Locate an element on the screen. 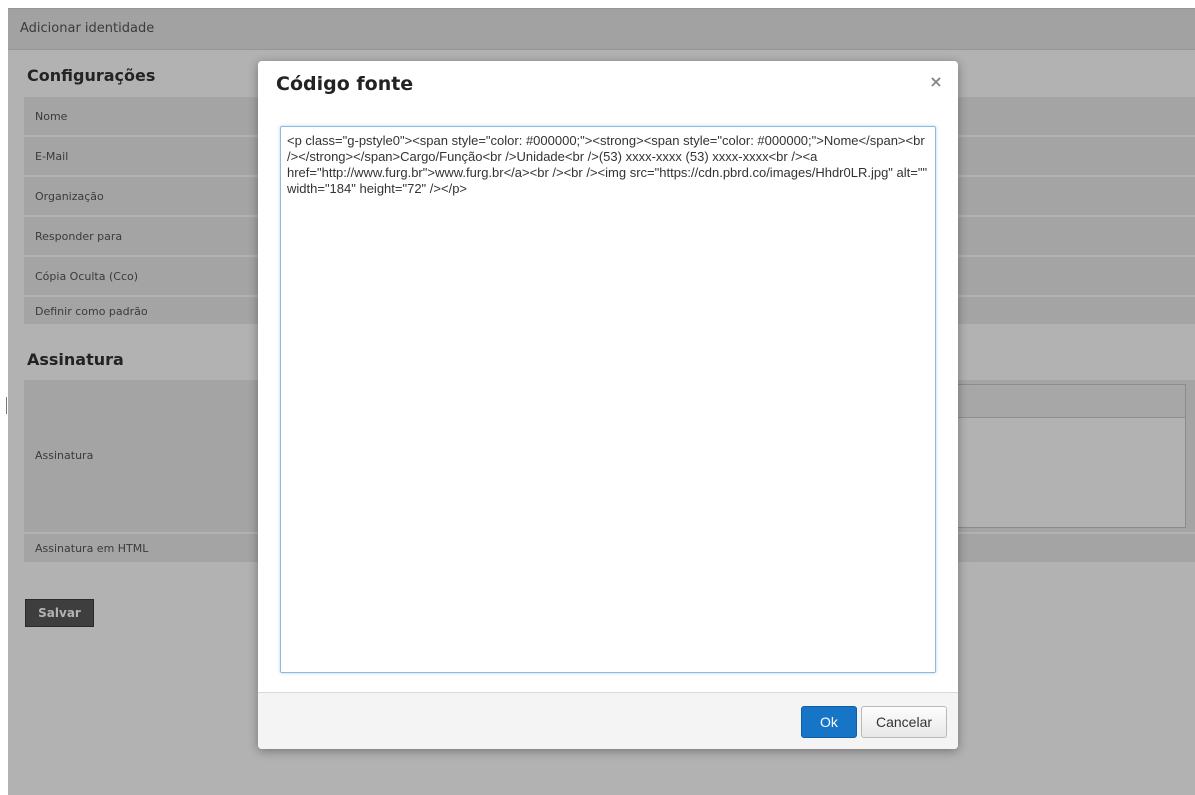  cancel-button: Cancelar is located at coordinates (904, 722).